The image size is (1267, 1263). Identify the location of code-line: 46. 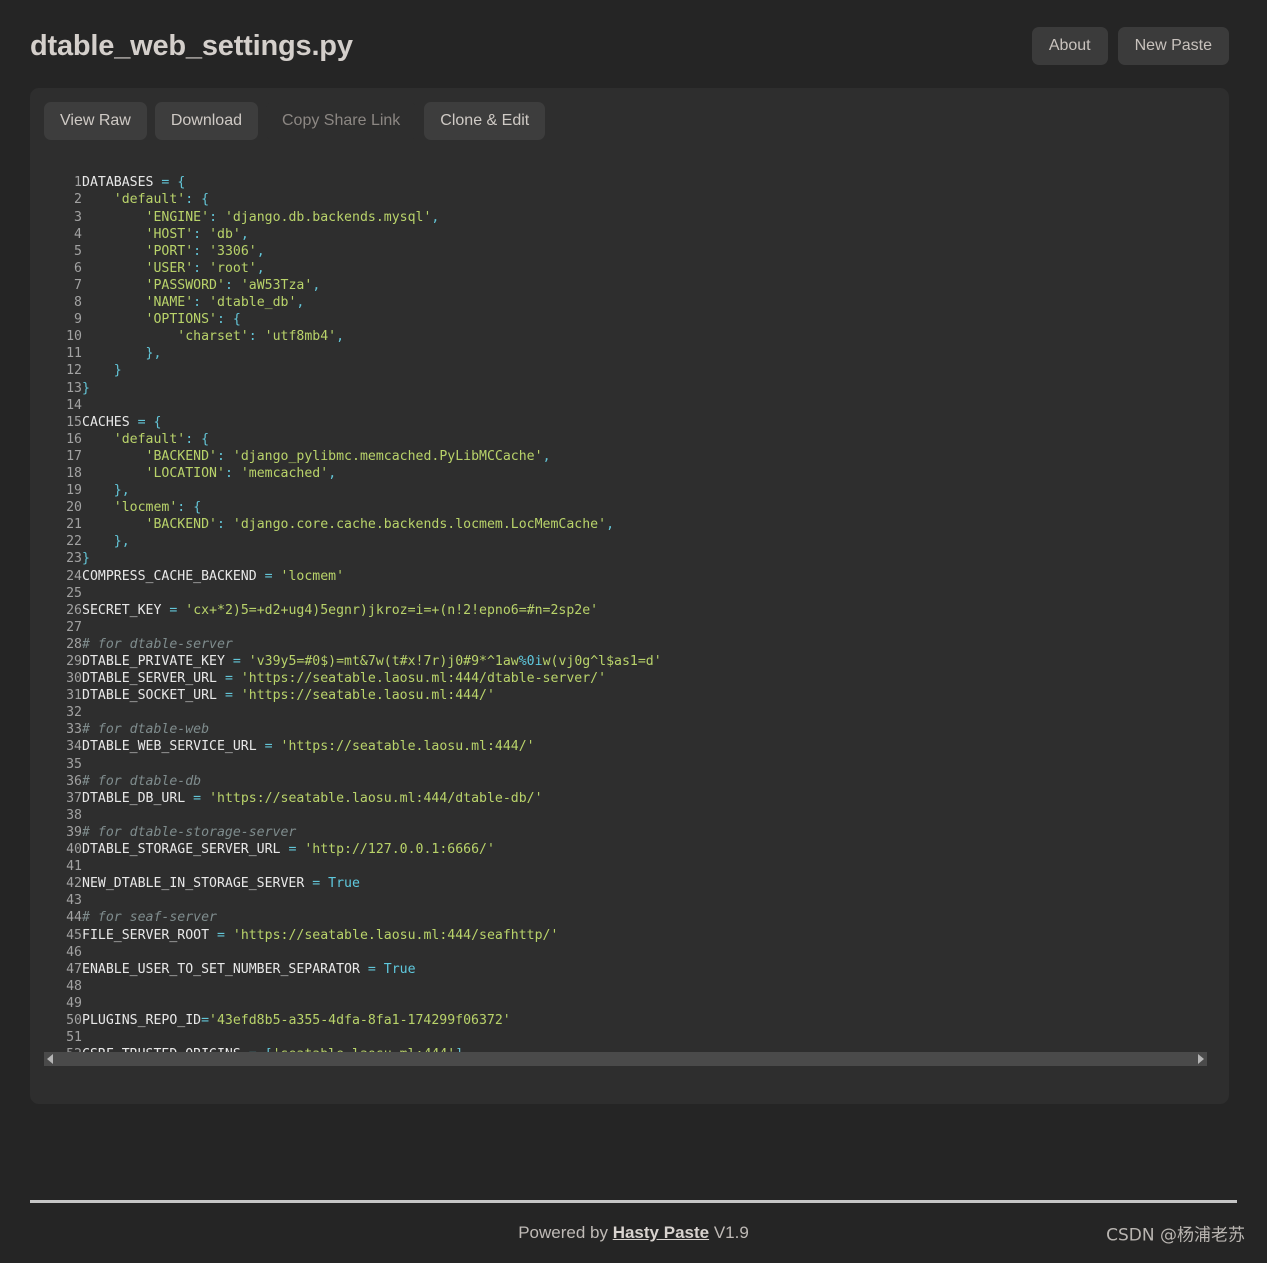
(355, 952).